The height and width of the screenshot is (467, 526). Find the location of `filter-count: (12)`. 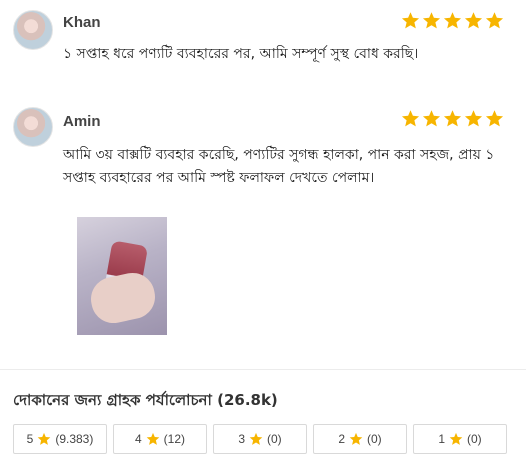

filter-count: (12) is located at coordinates (174, 439).